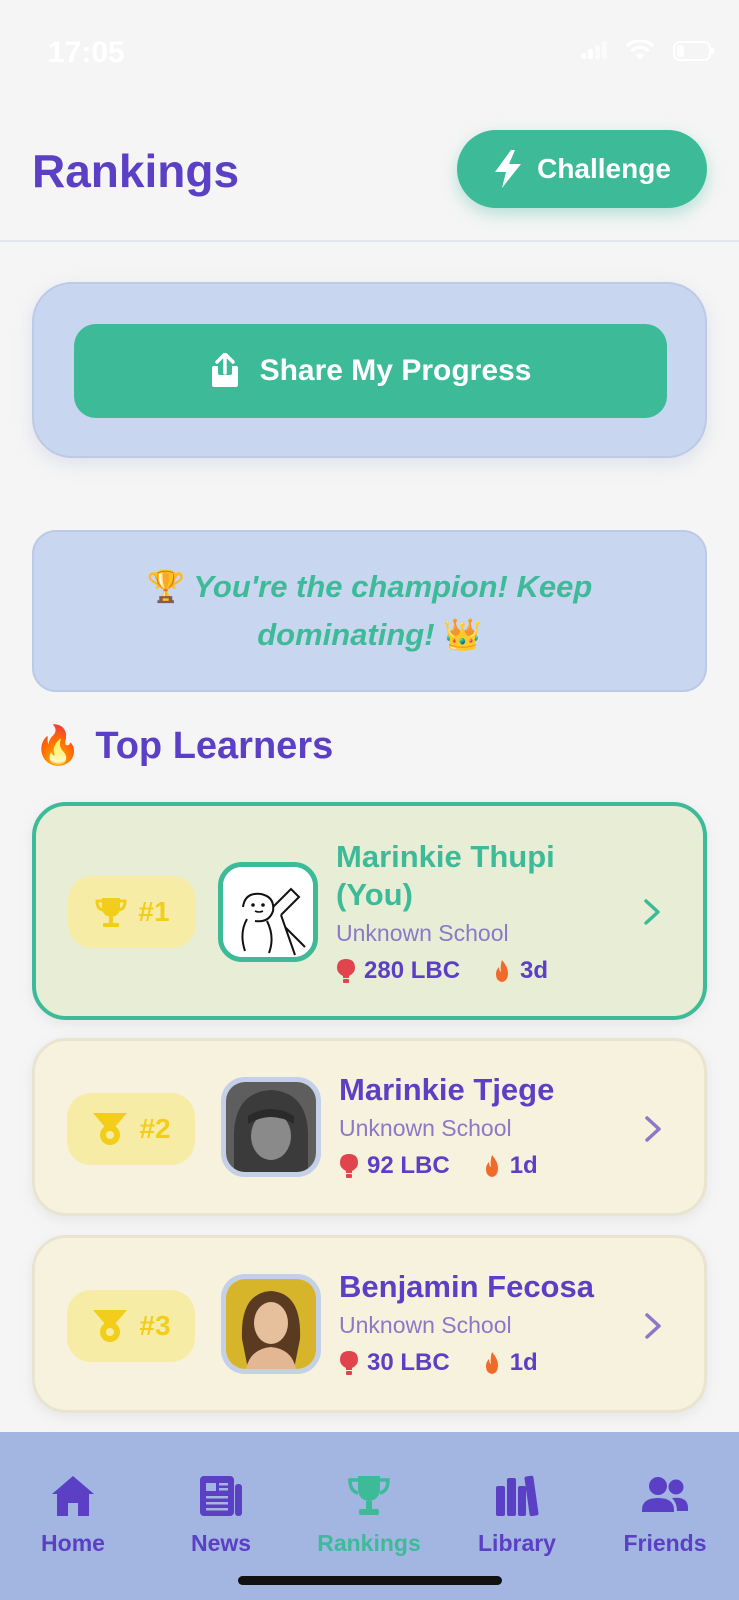 The width and height of the screenshot is (739, 1600). I want to click on learner-stats: 30 LBC 1d, so click(484, 1363).